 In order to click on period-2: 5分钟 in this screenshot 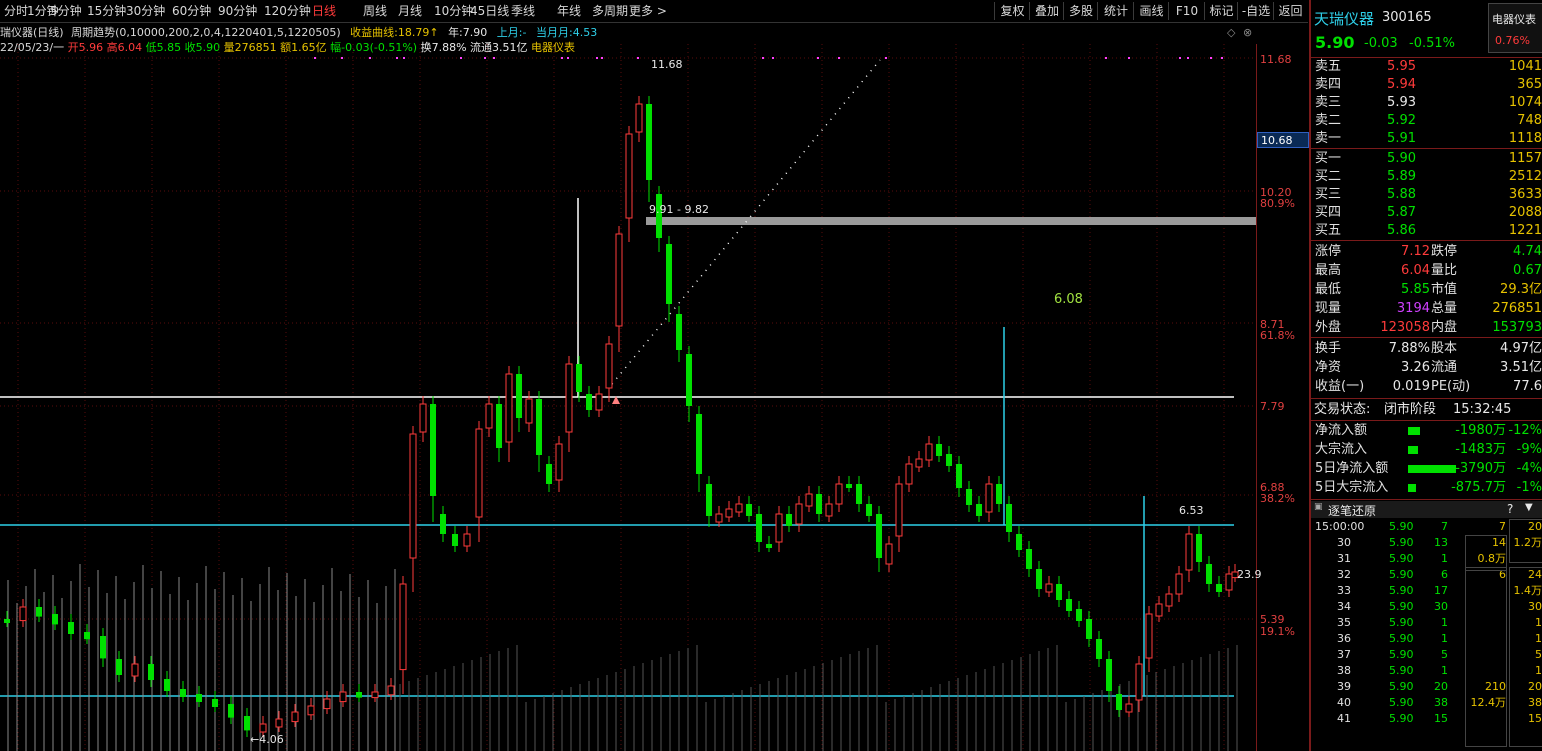, I will do `click(66, 11)`.